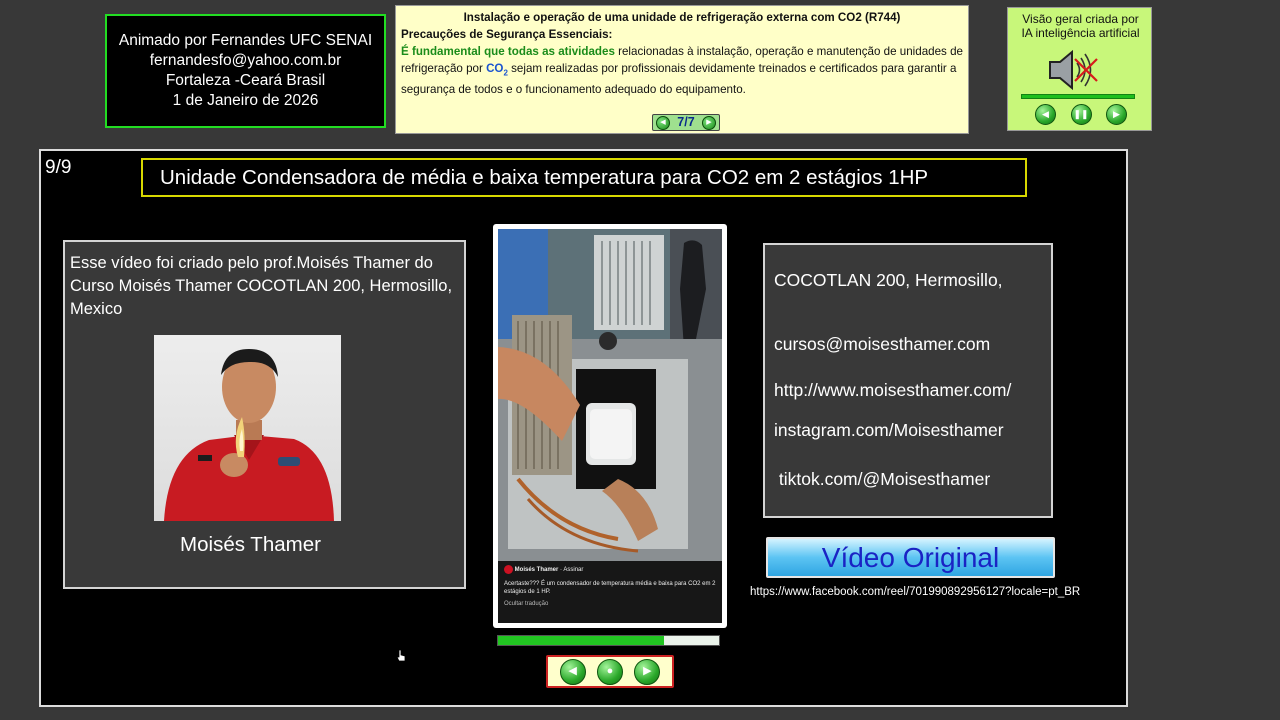 The width and height of the screenshot is (1280, 720). I want to click on ai-audio-controls: ◀ ❚❚ ▶, so click(1081, 115).